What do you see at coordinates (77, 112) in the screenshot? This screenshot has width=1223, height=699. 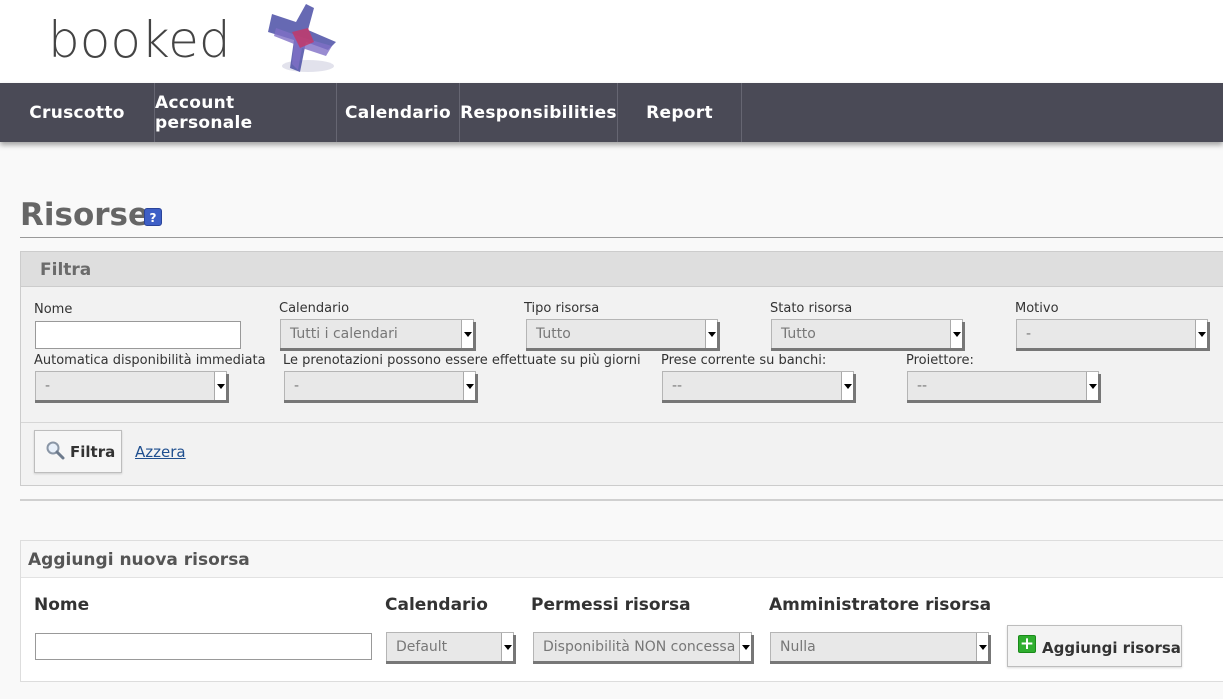 I see `nav-item-cruscotto: Cruscotto` at bounding box center [77, 112].